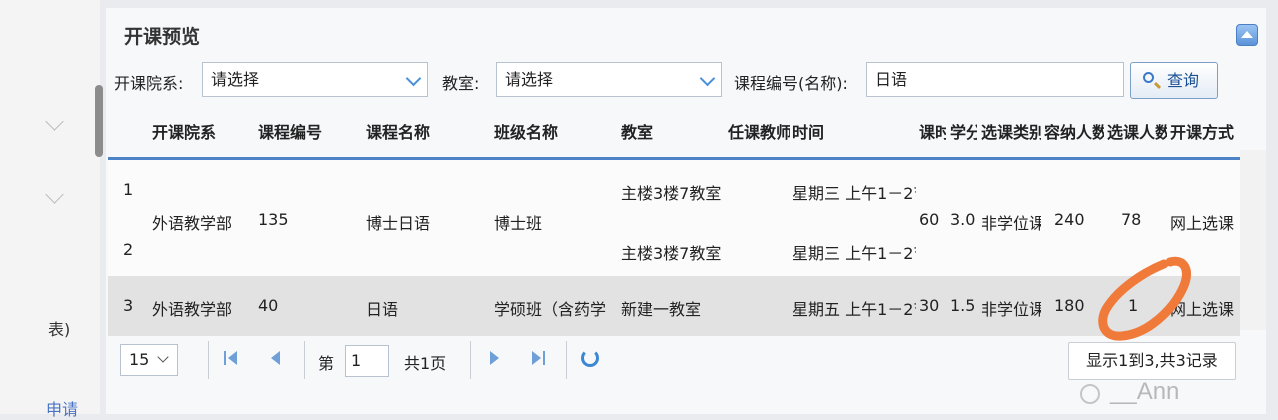 The width and height of the screenshot is (1278, 420). I want to click on column-header: 选课类别, so click(1011, 131).